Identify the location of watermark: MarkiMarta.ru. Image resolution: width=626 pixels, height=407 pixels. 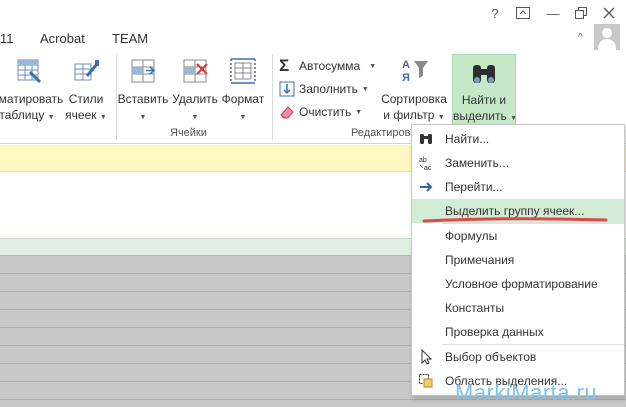
(526, 392).